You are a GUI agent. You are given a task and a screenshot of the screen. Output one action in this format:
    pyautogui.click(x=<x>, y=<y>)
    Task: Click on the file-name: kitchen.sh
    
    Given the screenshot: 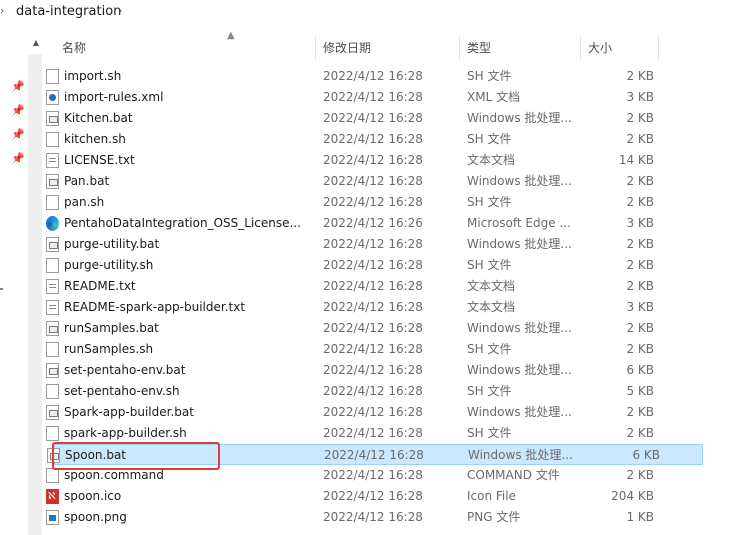 What is the action you would take?
    pyautogui.click(x=95, y=139)
    